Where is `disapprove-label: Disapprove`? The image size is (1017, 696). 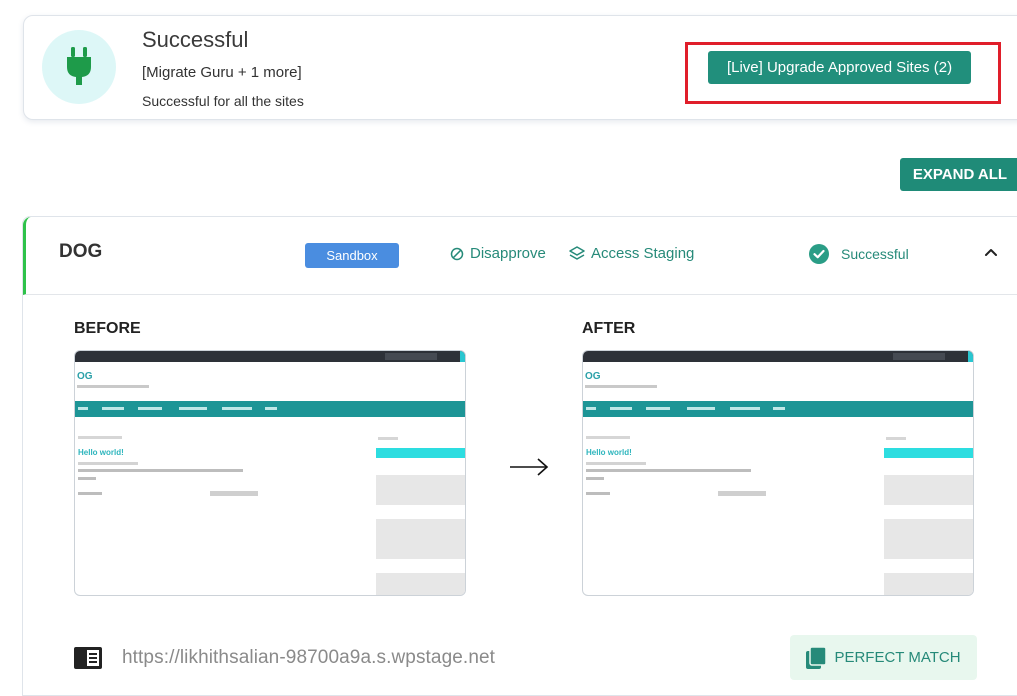 disapprove-label: Disapprove is located at coordinates (508, 253).